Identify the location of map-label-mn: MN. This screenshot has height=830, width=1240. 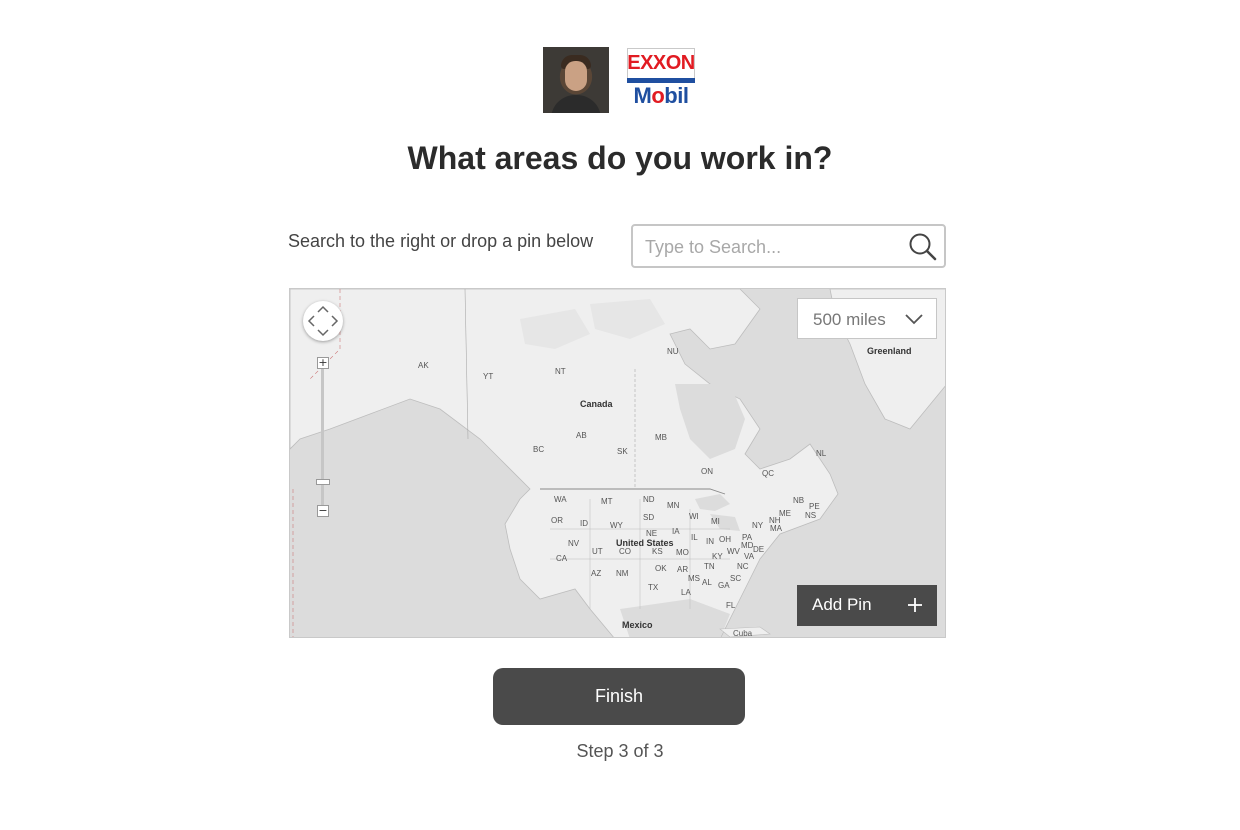
(673, 505).